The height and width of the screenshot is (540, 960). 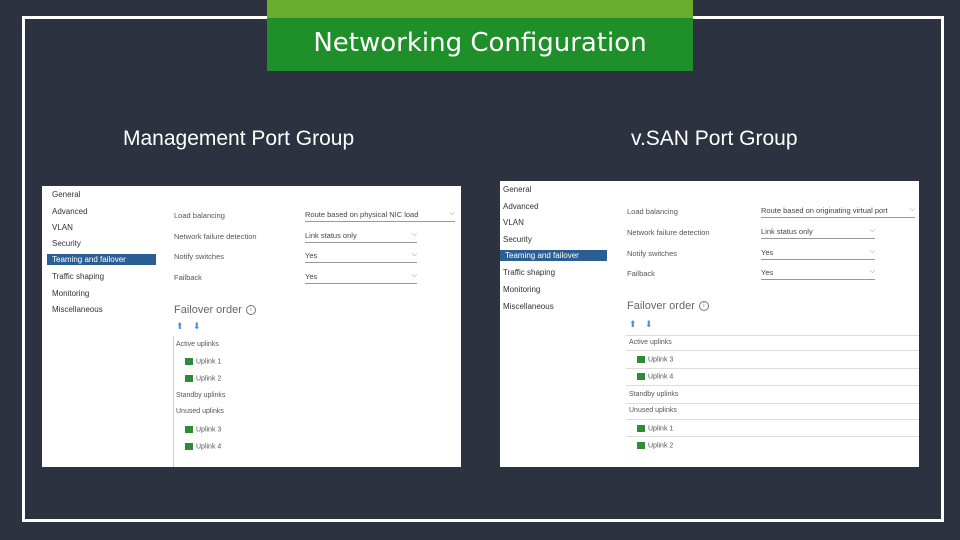 I want to click on load-balancing-value: Route based on originating virtual port, so click(x=824, y=210).